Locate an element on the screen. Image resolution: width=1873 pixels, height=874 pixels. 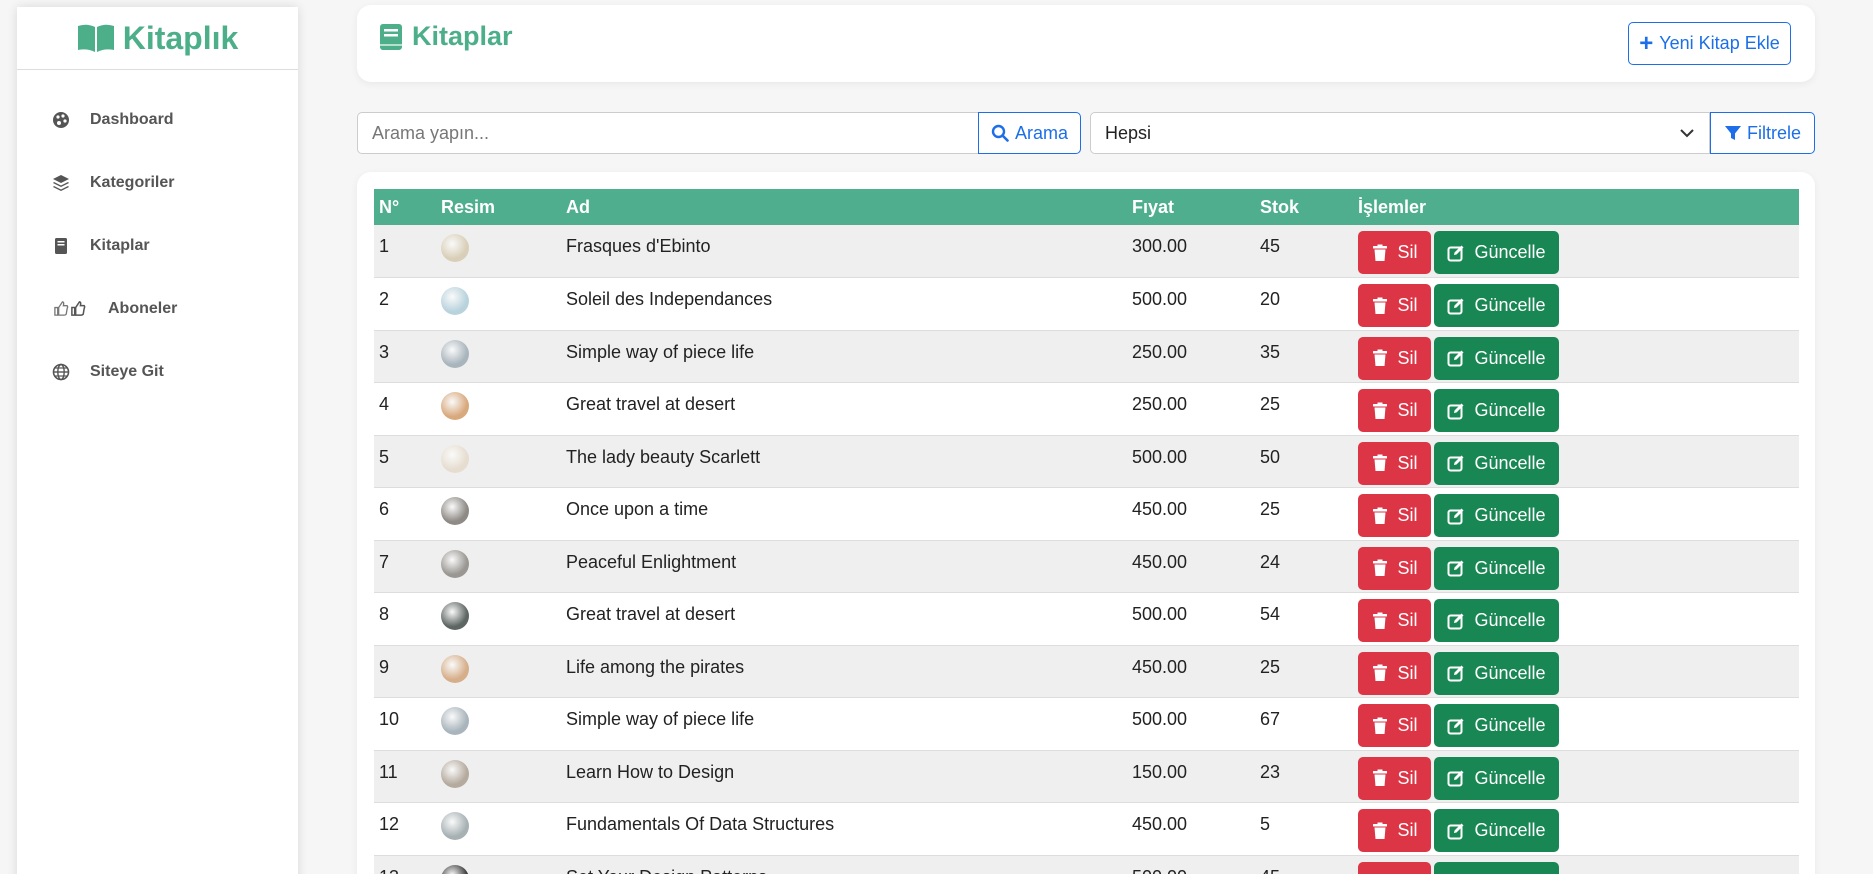
sidebar-item-kategoriler: Kategoriler is located at coordinates (157, 182).